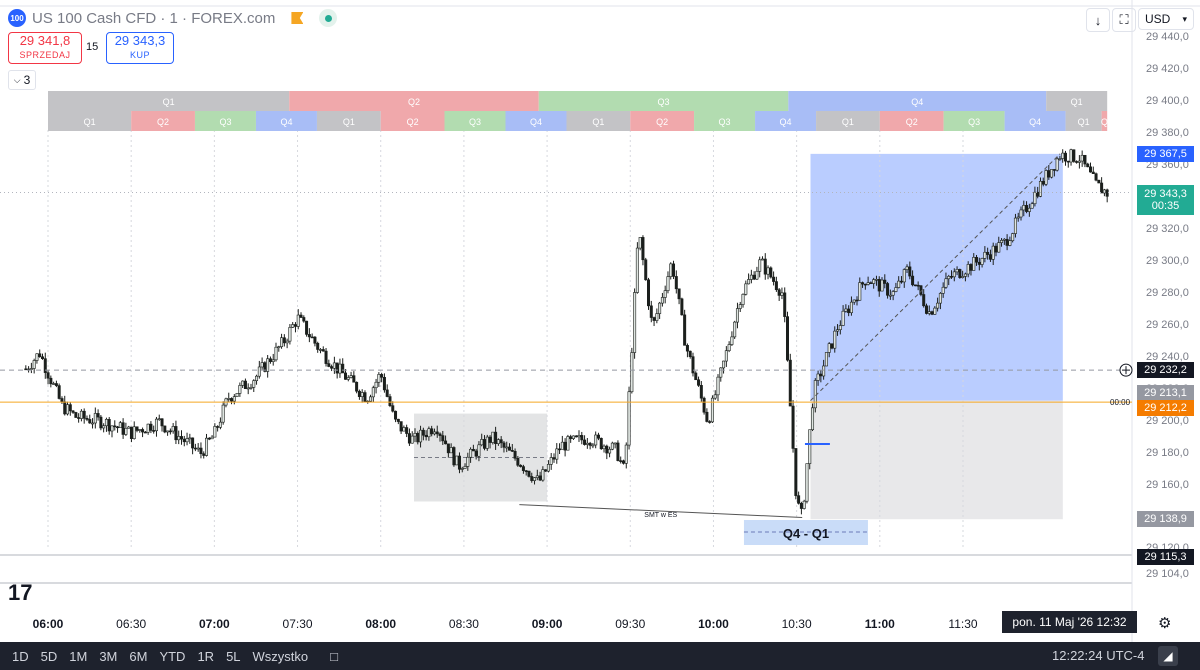 Image resolution: width=1200 pixels, height=670 pixels. Describe the element at coordinates (536, 122) in the screenshot. I see `quarter-label: Q4` at that location.